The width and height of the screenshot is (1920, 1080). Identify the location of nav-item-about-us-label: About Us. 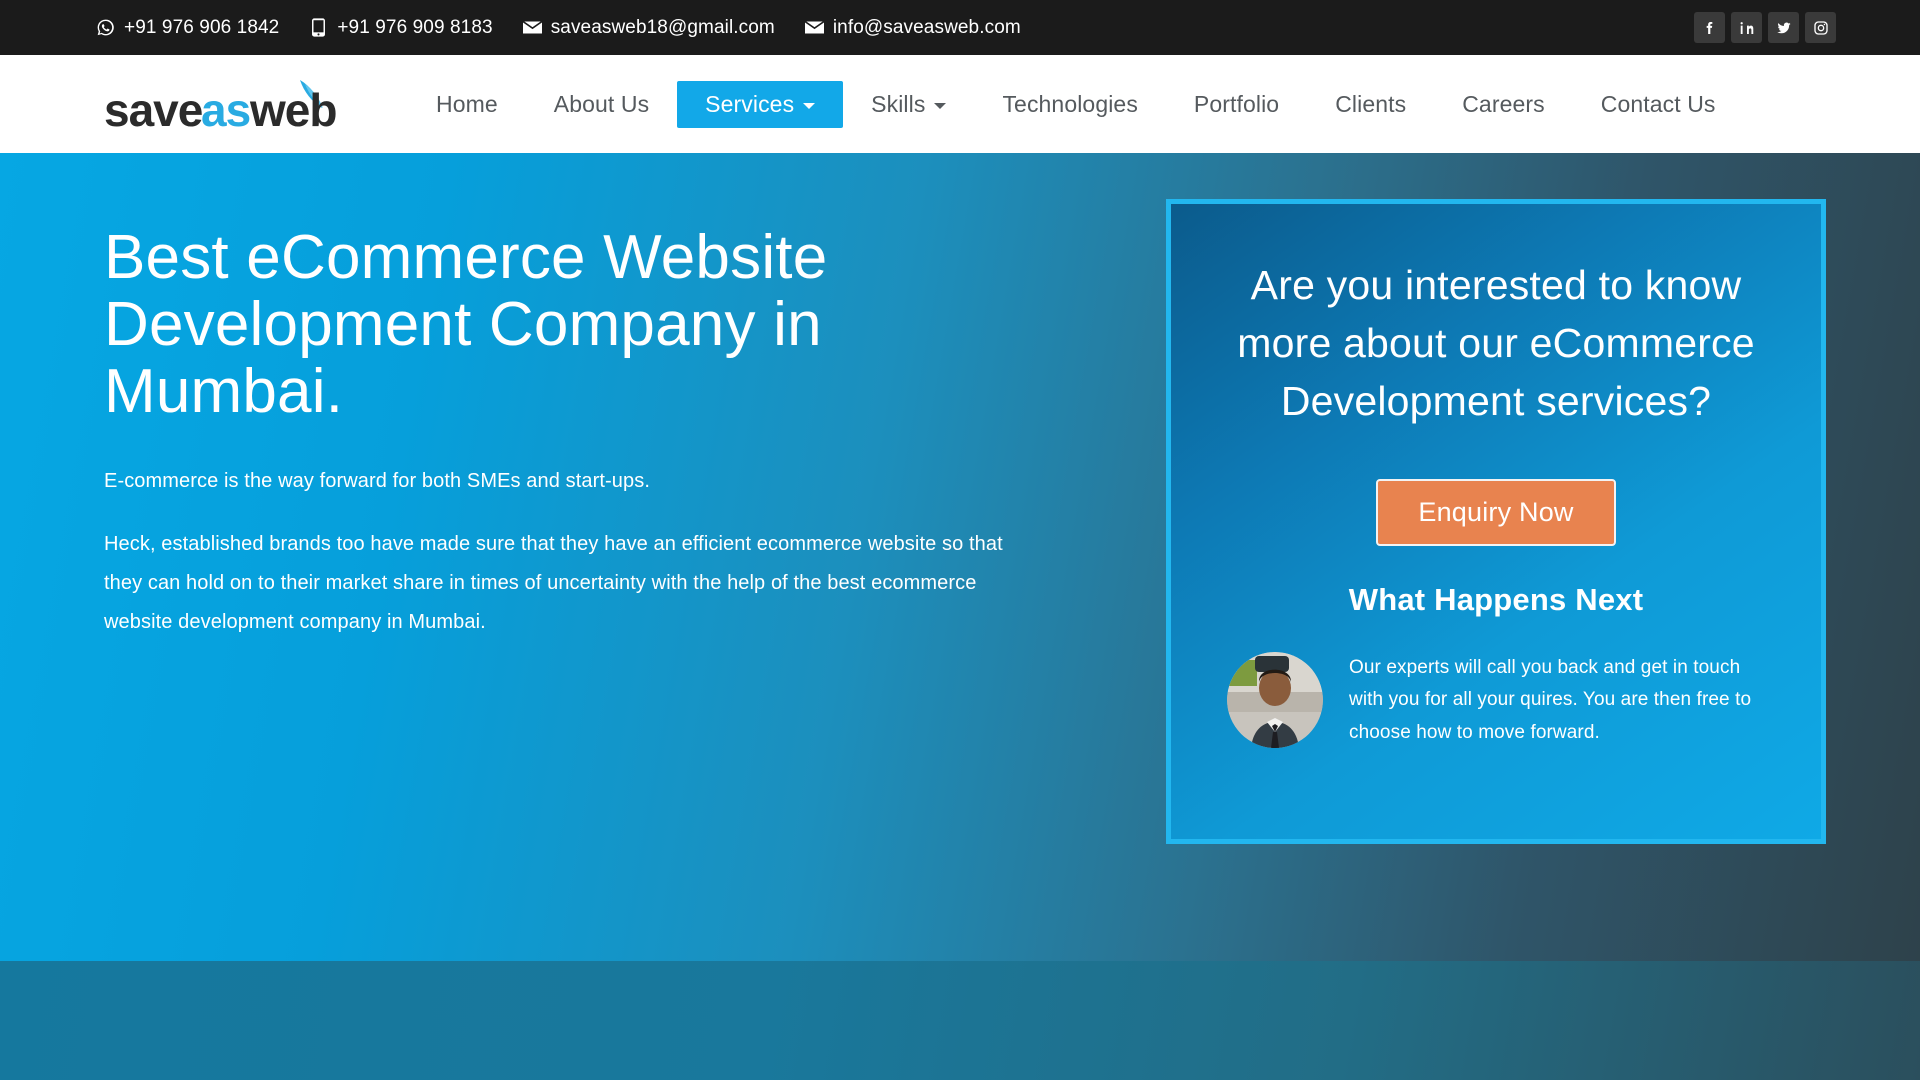
(601, 103).